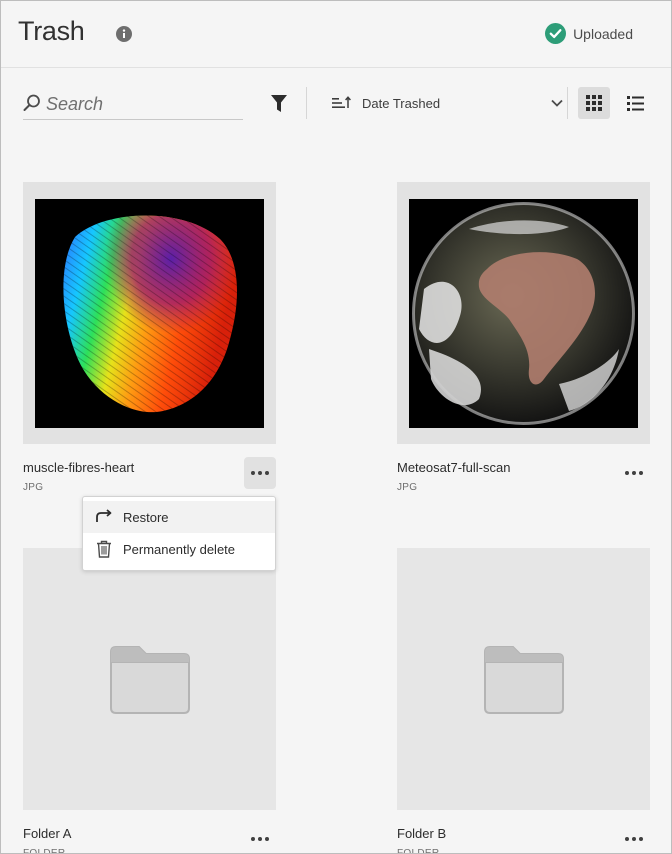 The image size is (672, 854). What do you see at coordinates (603, 33) in the screenshot?
I see `upload-status-label: Uploaded` at bounding box center [603, 33].